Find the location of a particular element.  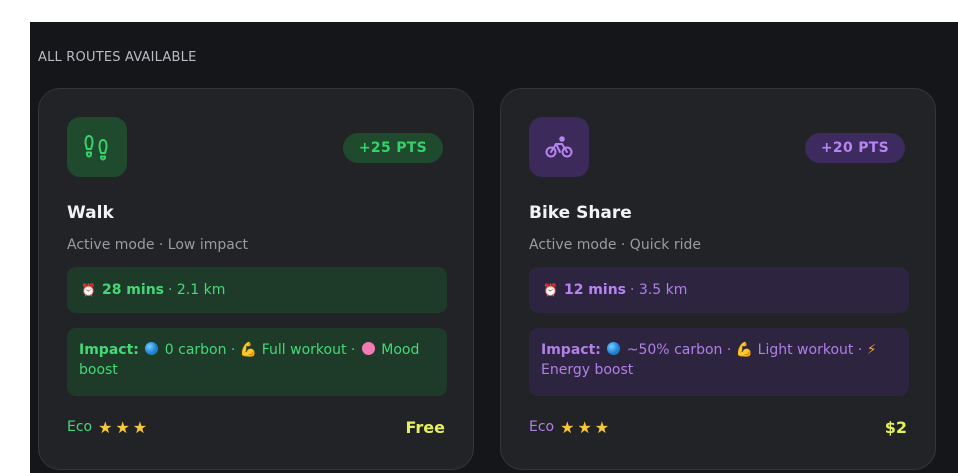

impact-carbon: ~50% carbon · is located at coordinates (679, 350).